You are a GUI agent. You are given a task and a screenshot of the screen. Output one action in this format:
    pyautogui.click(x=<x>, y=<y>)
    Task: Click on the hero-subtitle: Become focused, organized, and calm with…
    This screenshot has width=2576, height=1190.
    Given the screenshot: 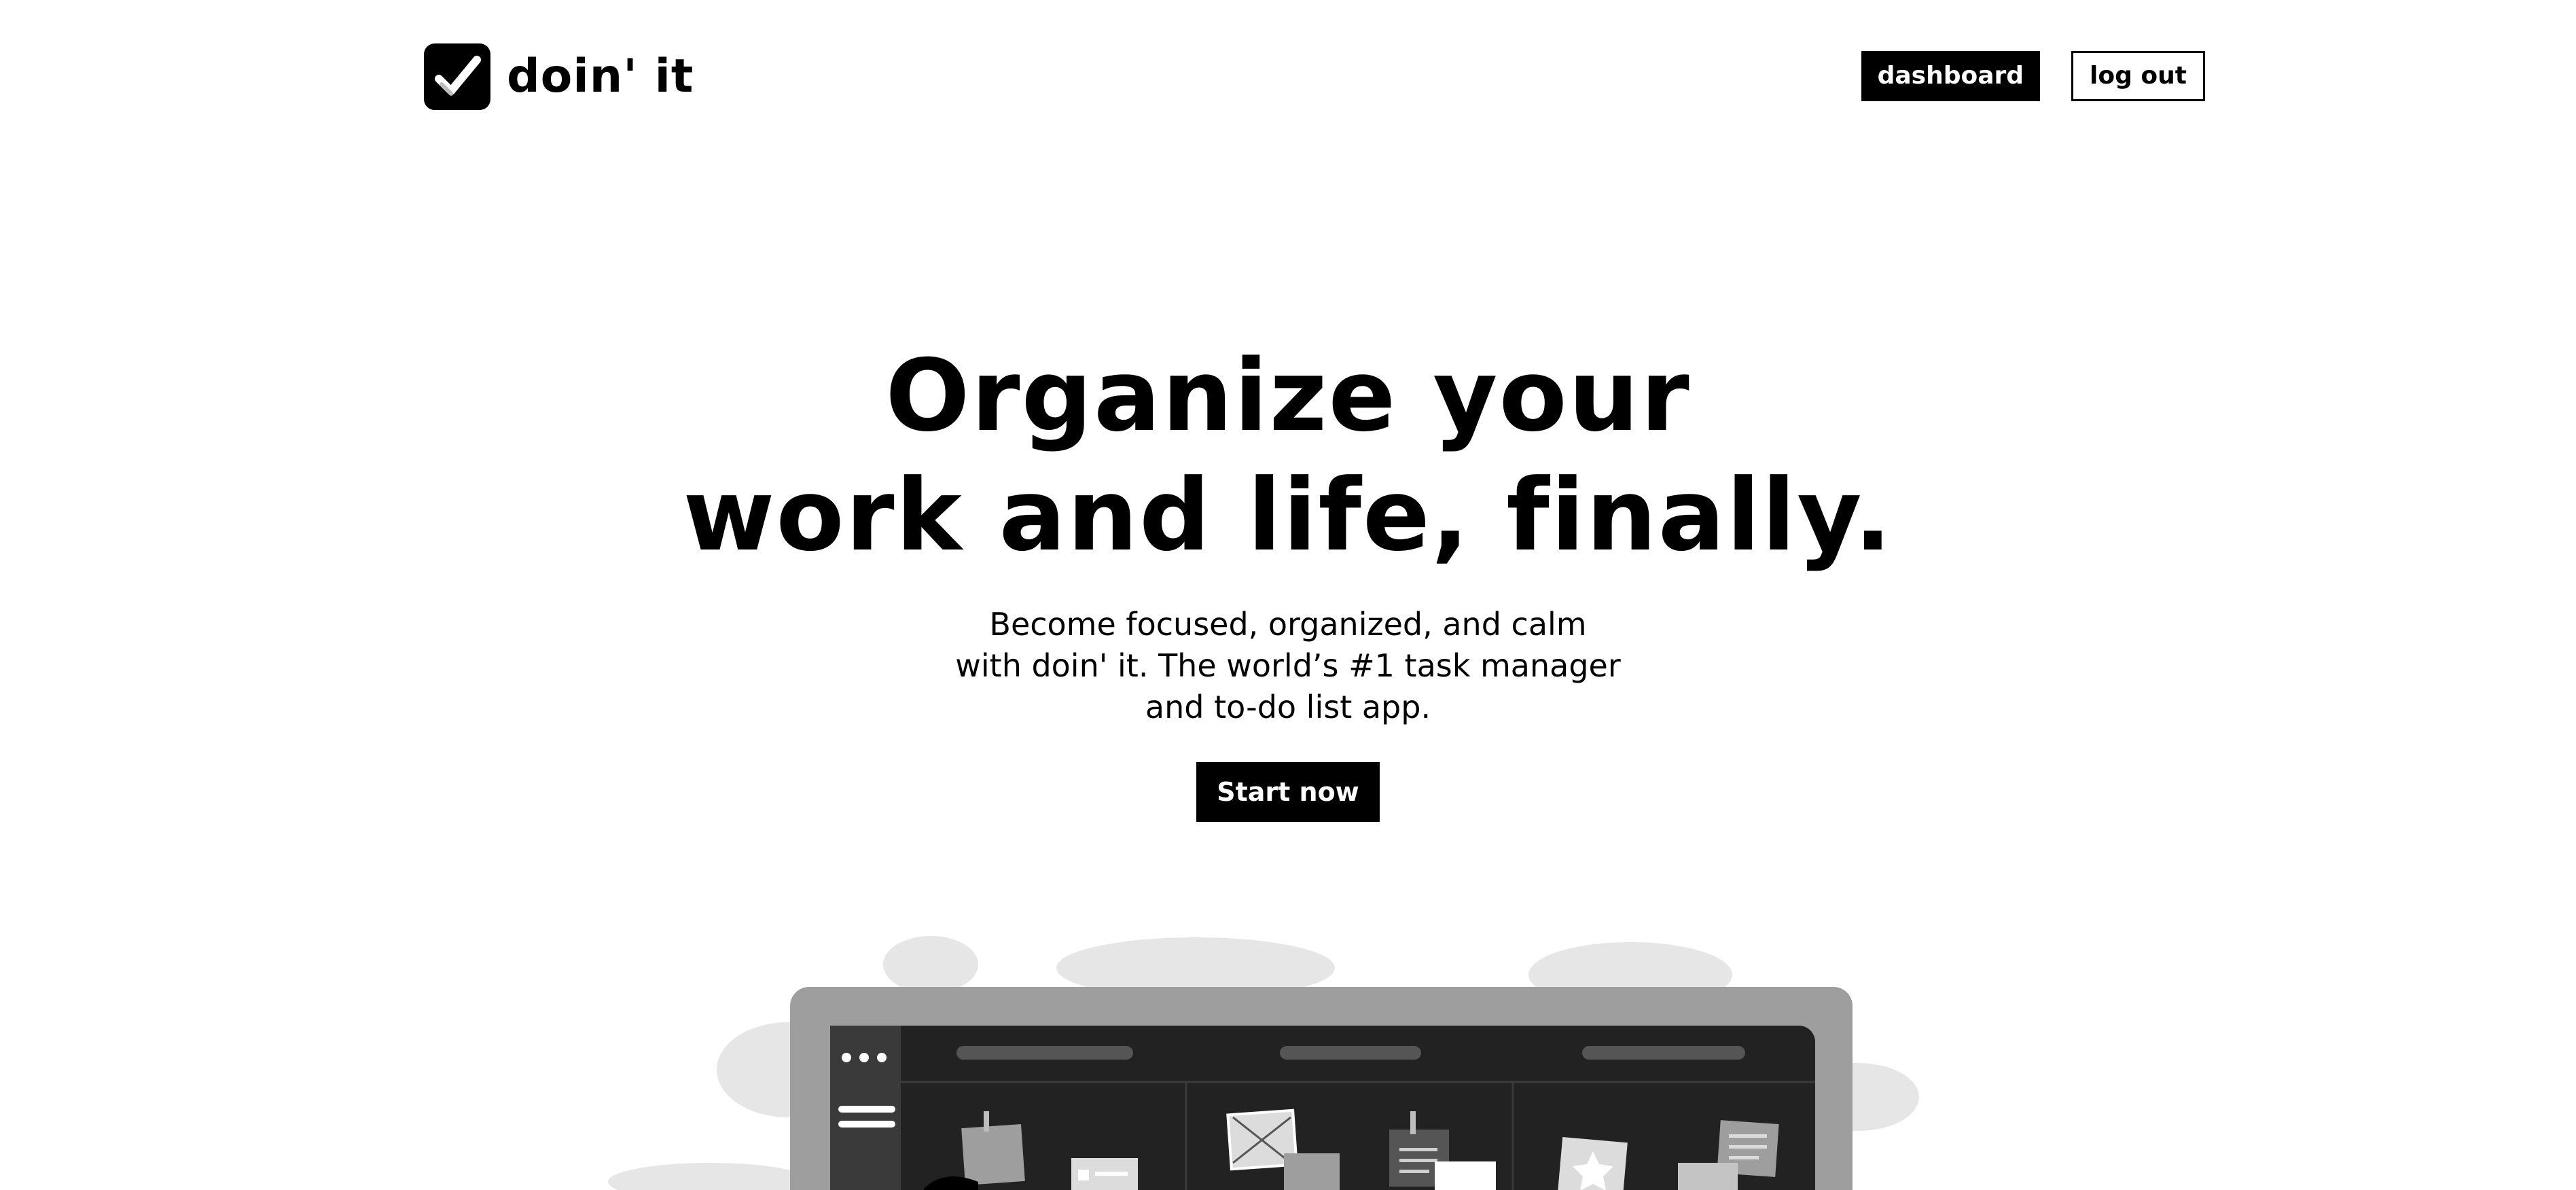 What is the action you would take?
    pyautogui.click(x=1288, y=666)
    